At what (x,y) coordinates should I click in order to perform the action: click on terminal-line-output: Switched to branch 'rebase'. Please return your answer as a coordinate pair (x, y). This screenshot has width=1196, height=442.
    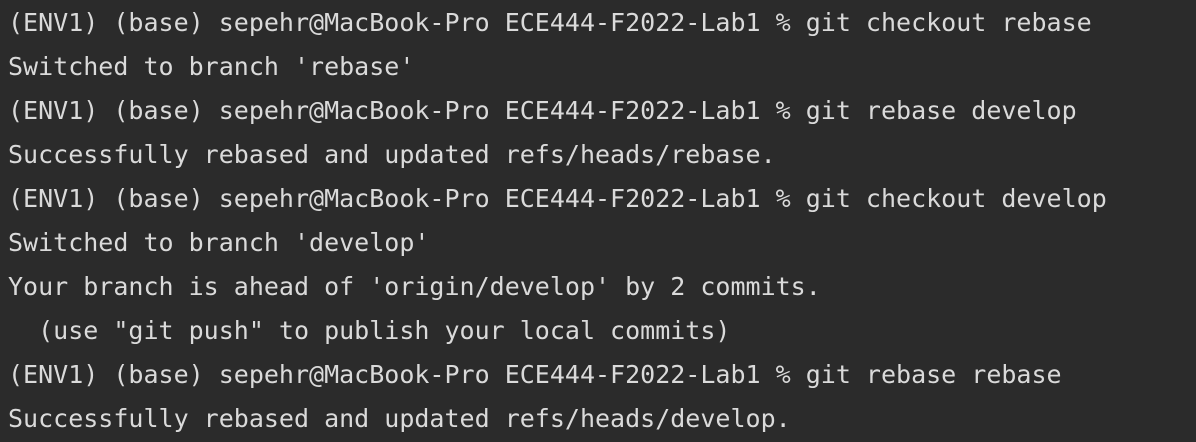
    Looking at the image, I should click on (211, 66).